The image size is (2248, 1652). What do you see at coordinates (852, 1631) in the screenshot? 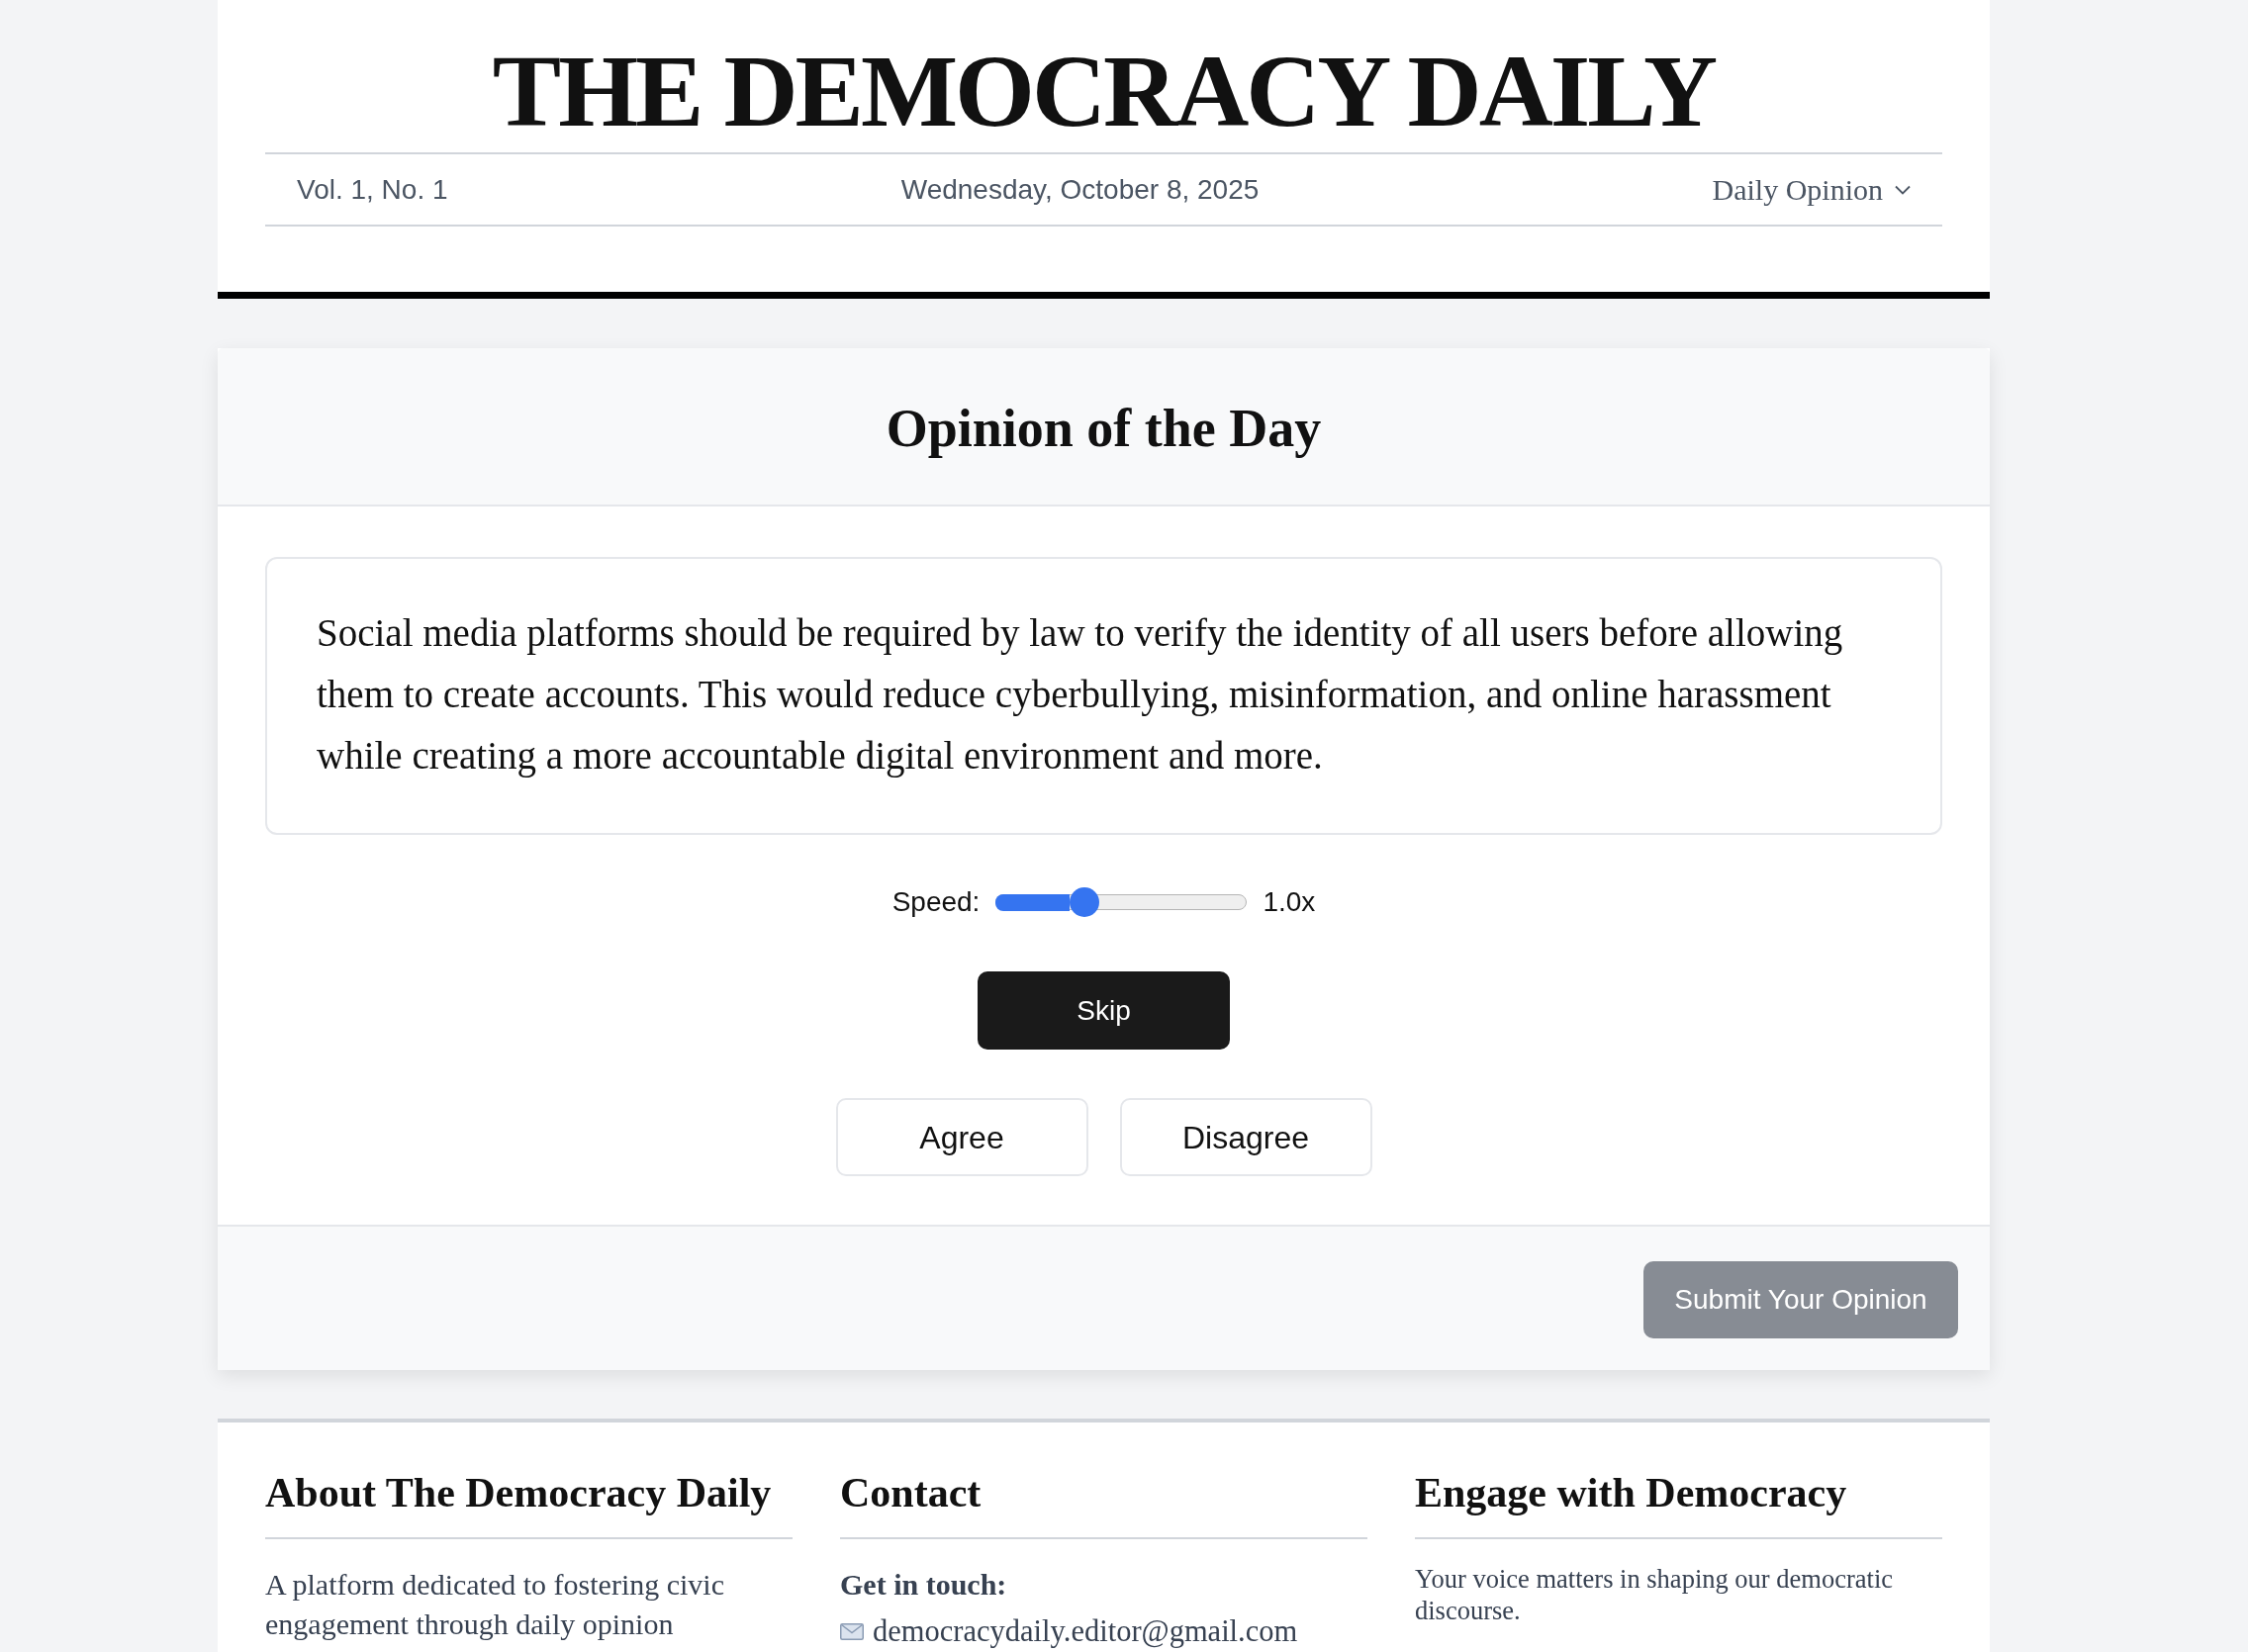
I see `envelope-icon` at bounding box center [852, 1631].